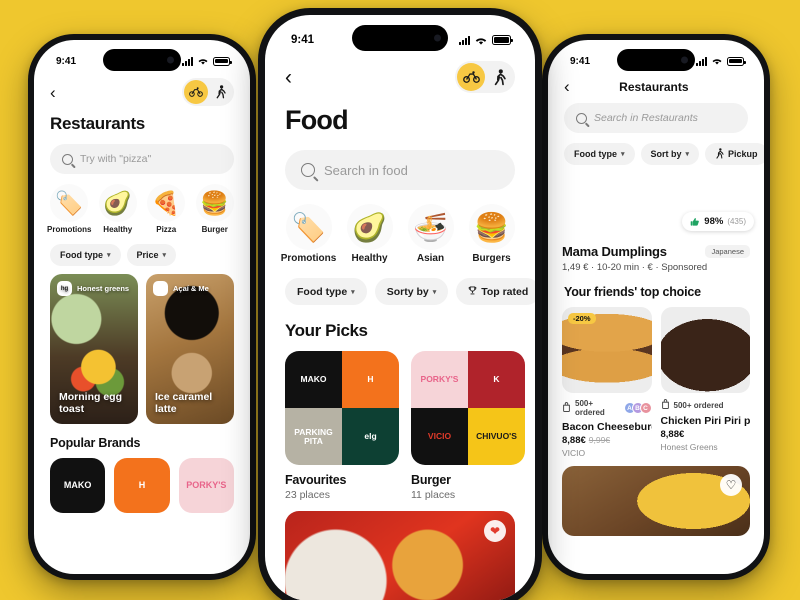  What do you see at coordinates (166, 229) in the screenshot?
I see `category-label: Pizza` at bounding box center [166, 229].